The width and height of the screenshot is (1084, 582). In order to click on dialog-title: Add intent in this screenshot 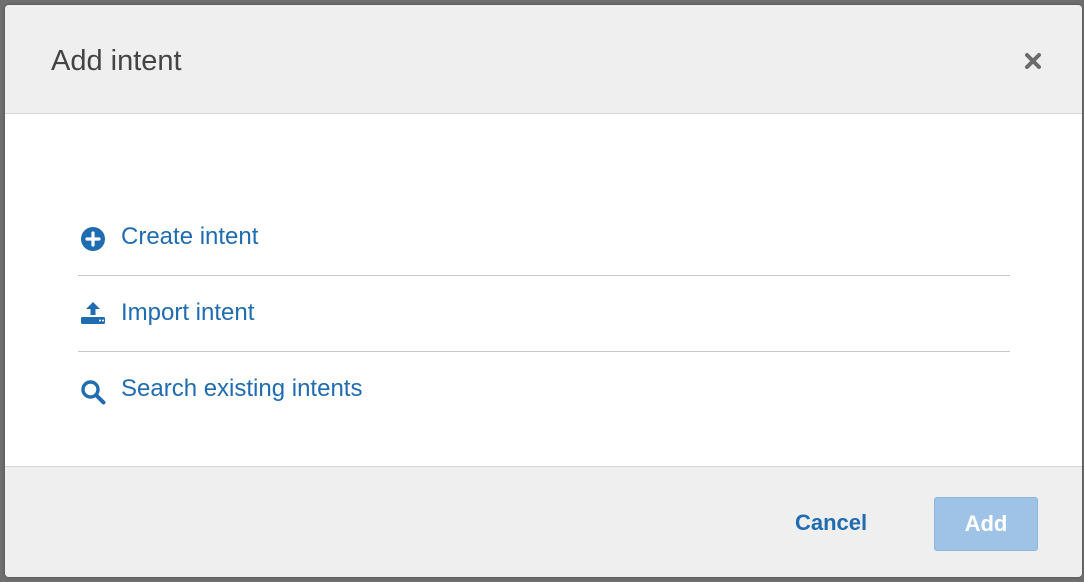, I will do `click(116, 61)`.